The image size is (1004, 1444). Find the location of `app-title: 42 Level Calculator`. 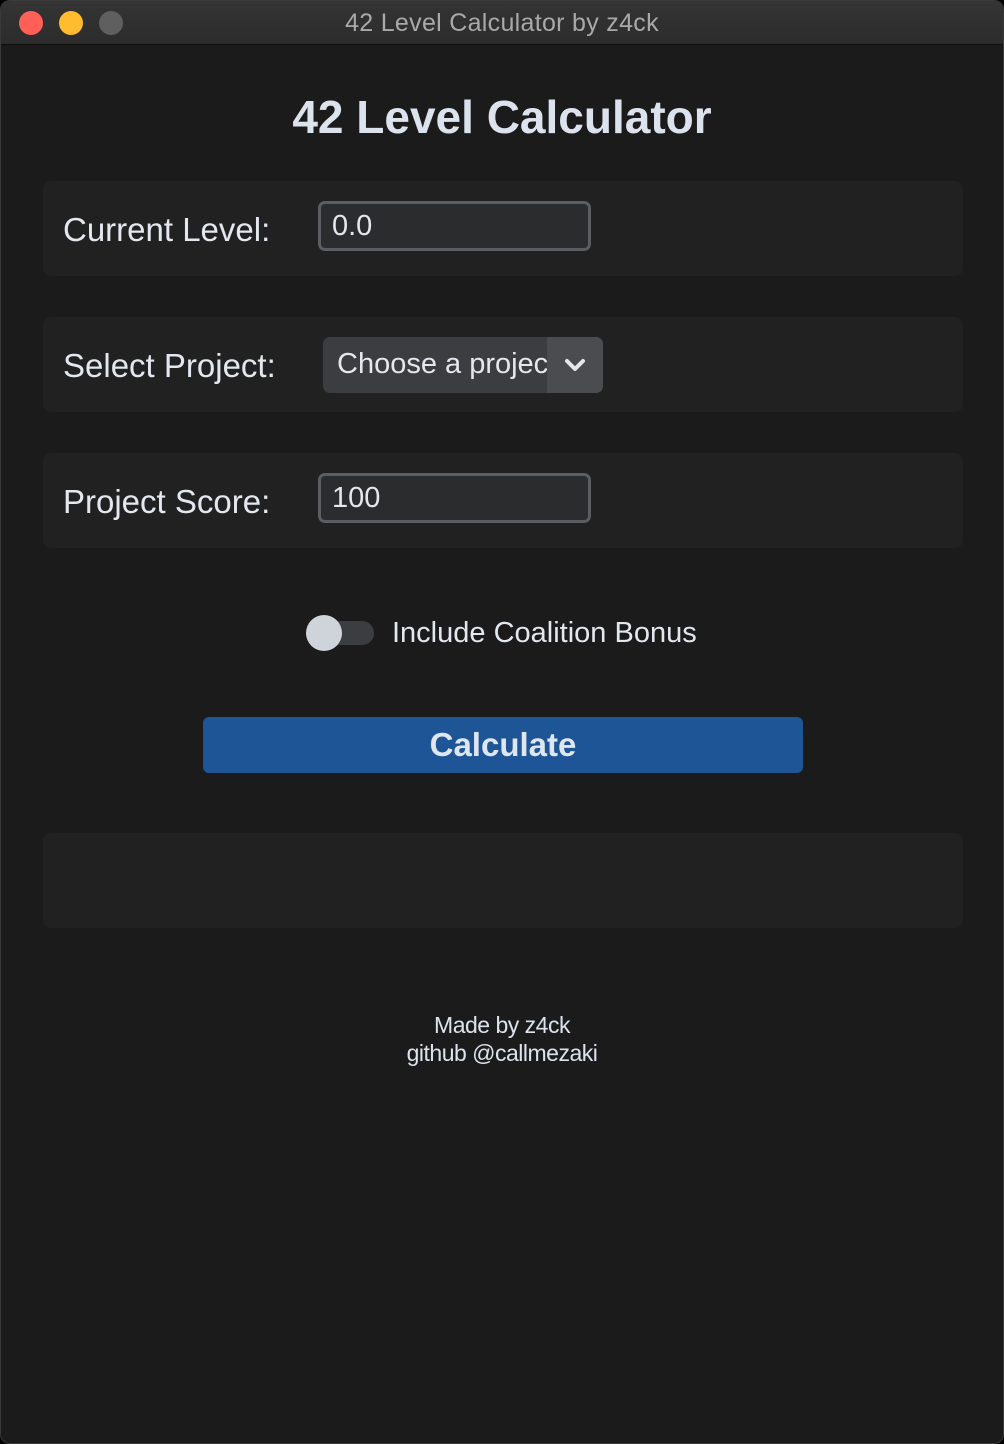

app-title: 42 Level Calculator is located at coordinates (502, 117).